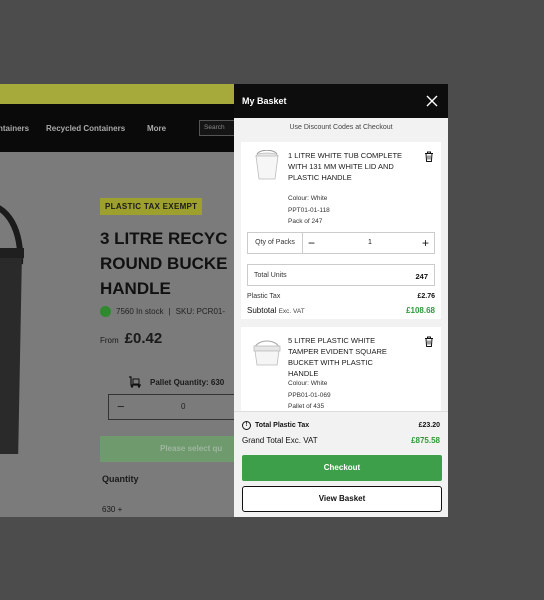 The width and height of the screenshot is (544, 600). What do you see at coordinates (341, 243) in the screenshot?
I see `qty-packs-stepper: Qty of Packs − 1 +` at bounding box center [341, 243].